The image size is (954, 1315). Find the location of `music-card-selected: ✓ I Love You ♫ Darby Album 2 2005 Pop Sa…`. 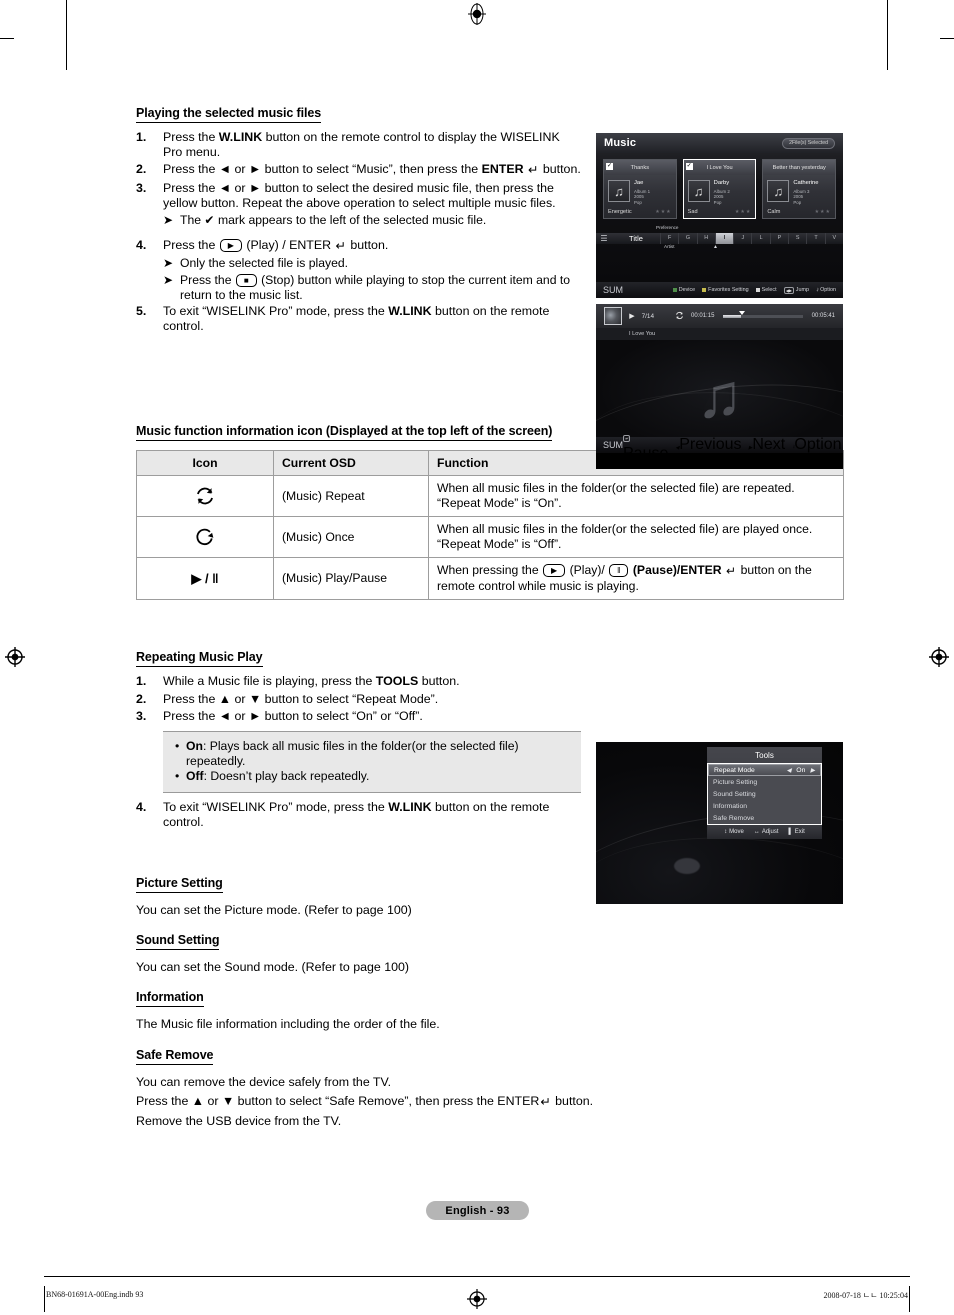

music-card-selected: ✓ I Love You ♫ Darby Album 2 2005 Pop Sa… is located at coordinates (719, 189).